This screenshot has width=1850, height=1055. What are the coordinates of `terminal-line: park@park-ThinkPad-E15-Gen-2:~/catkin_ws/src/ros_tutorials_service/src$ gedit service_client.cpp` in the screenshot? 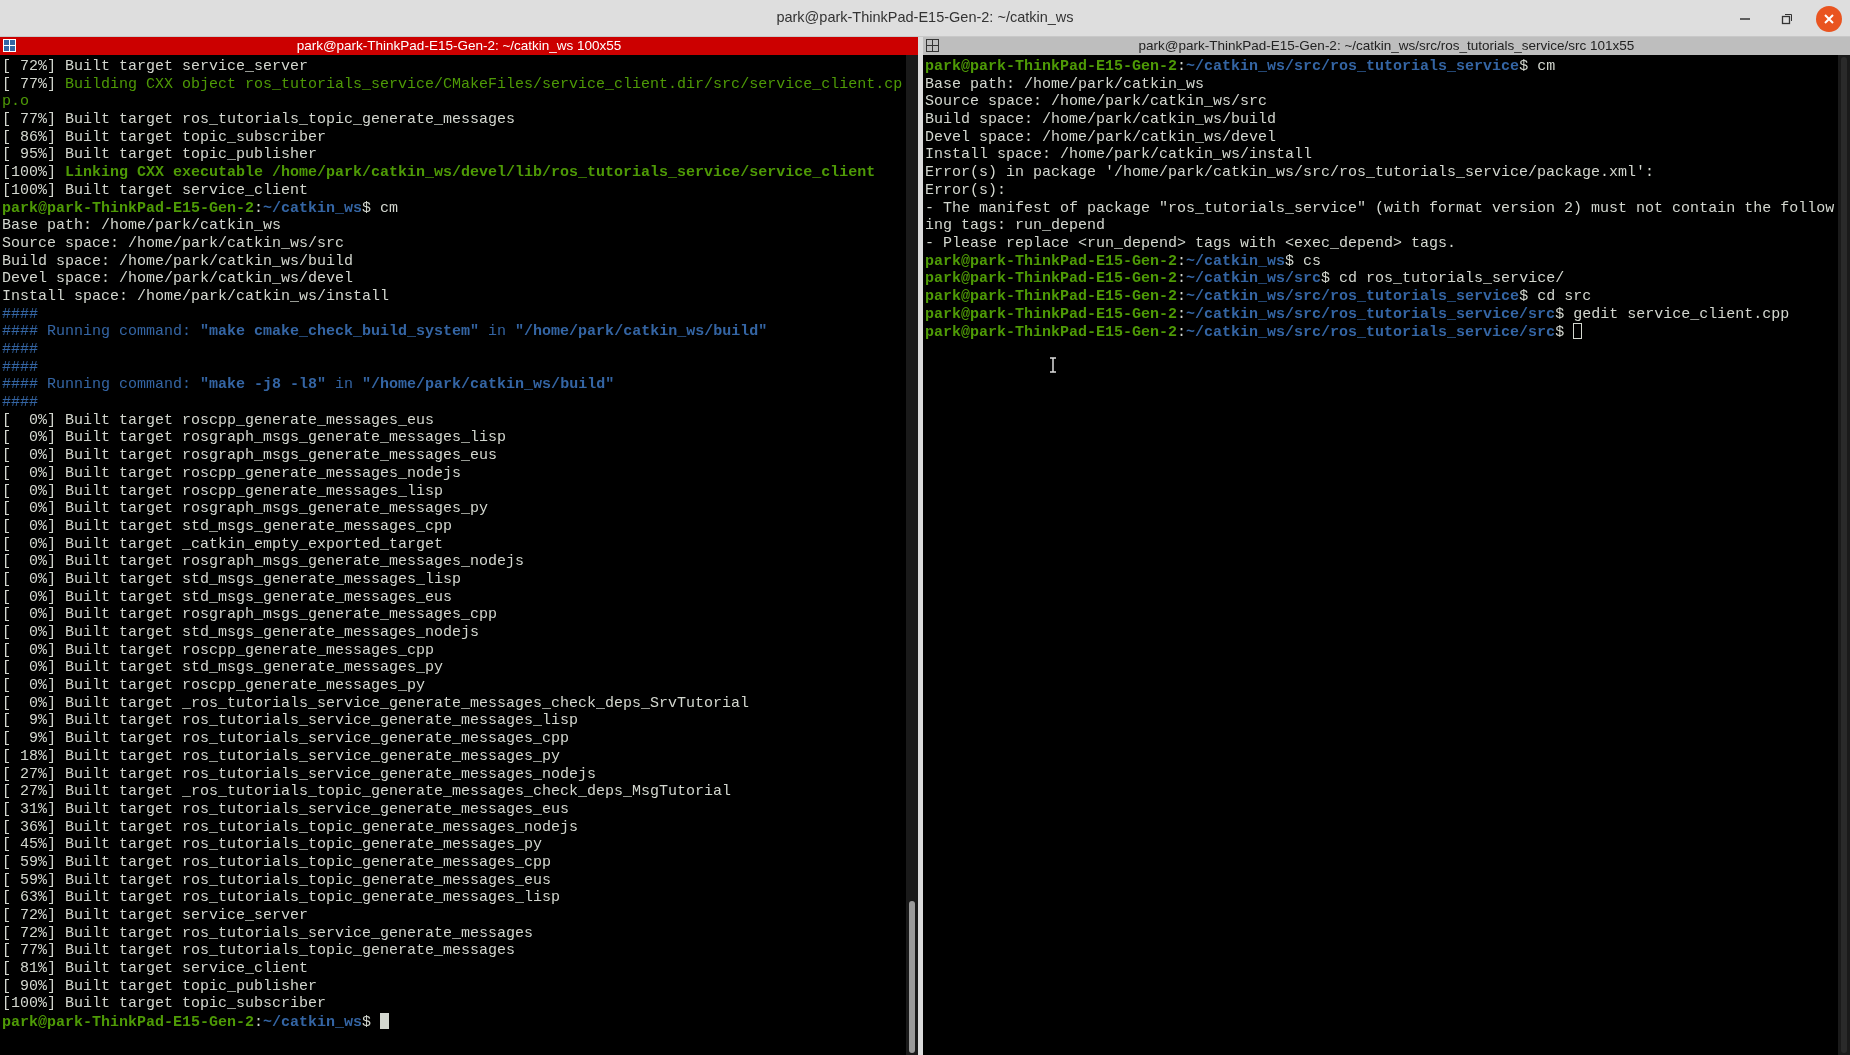 It's located at (1357, 314).